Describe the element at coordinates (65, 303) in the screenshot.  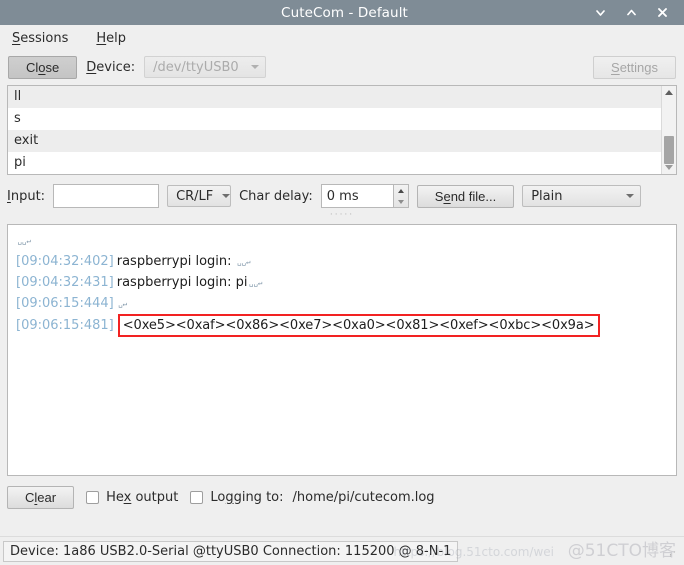
I see `terminal-timestamp: [09:06:15:444]` at that location.